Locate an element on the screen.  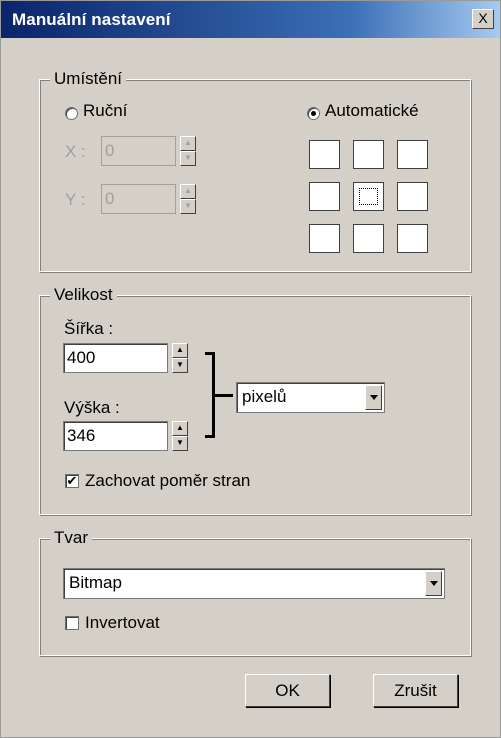
width-spinner: ▲ ▼ is located at coordinates (180, 358).